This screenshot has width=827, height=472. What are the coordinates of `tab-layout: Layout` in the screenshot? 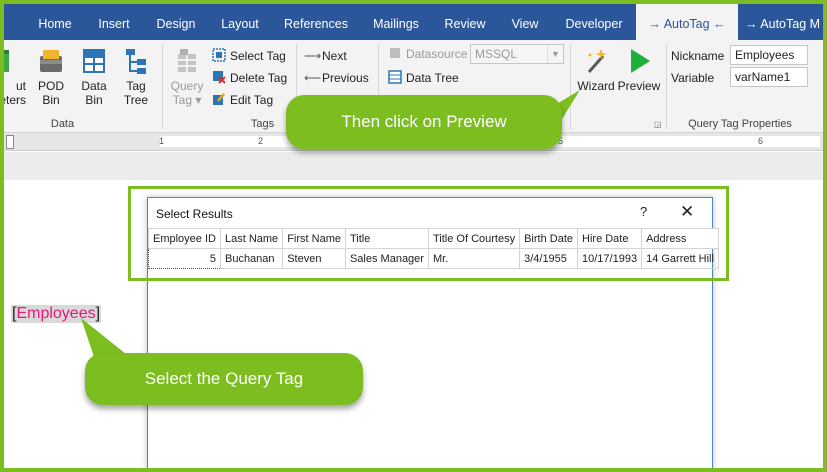 It's located at (240, 20).